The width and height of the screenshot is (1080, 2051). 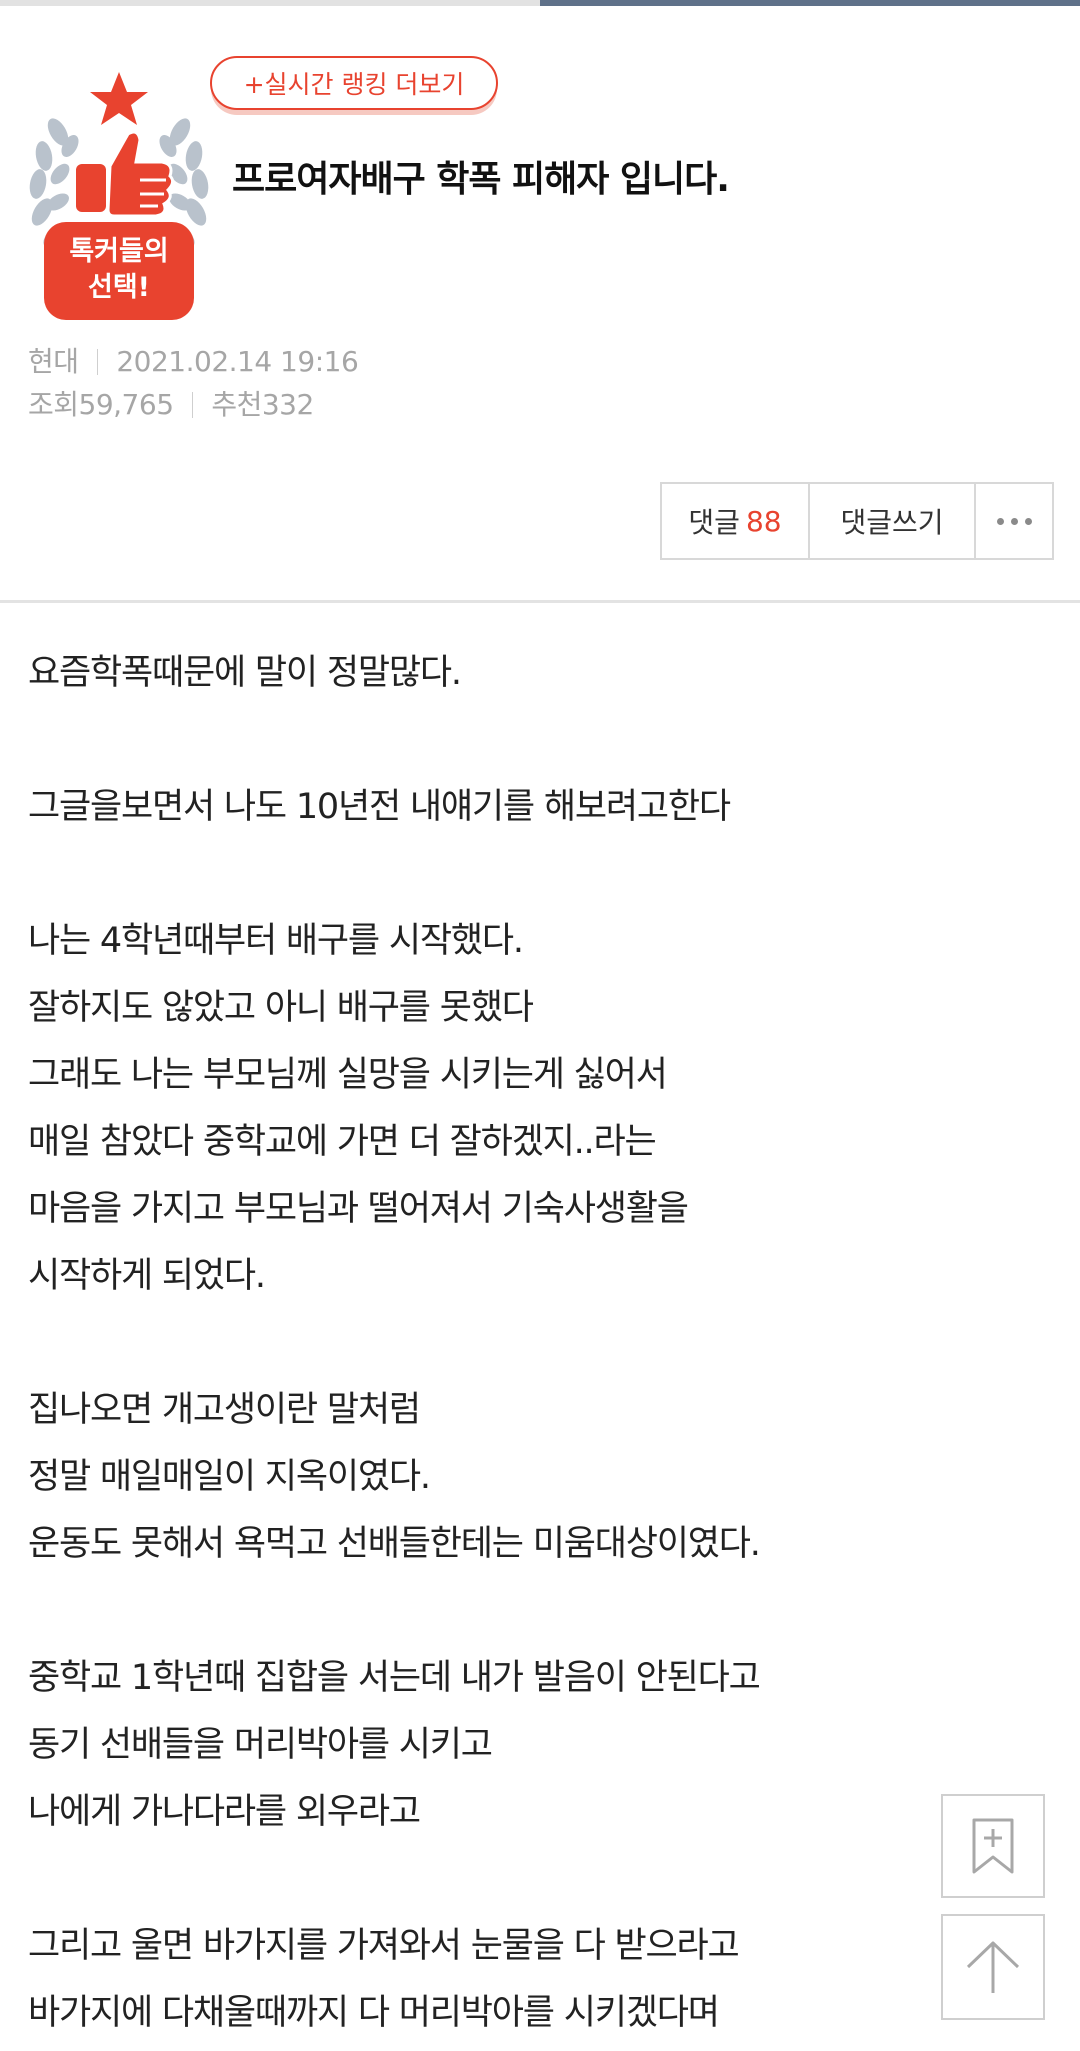 I want to click on body-line: 동기 선배들을 머리박아를 시키고, so click(x=260, y=1745).